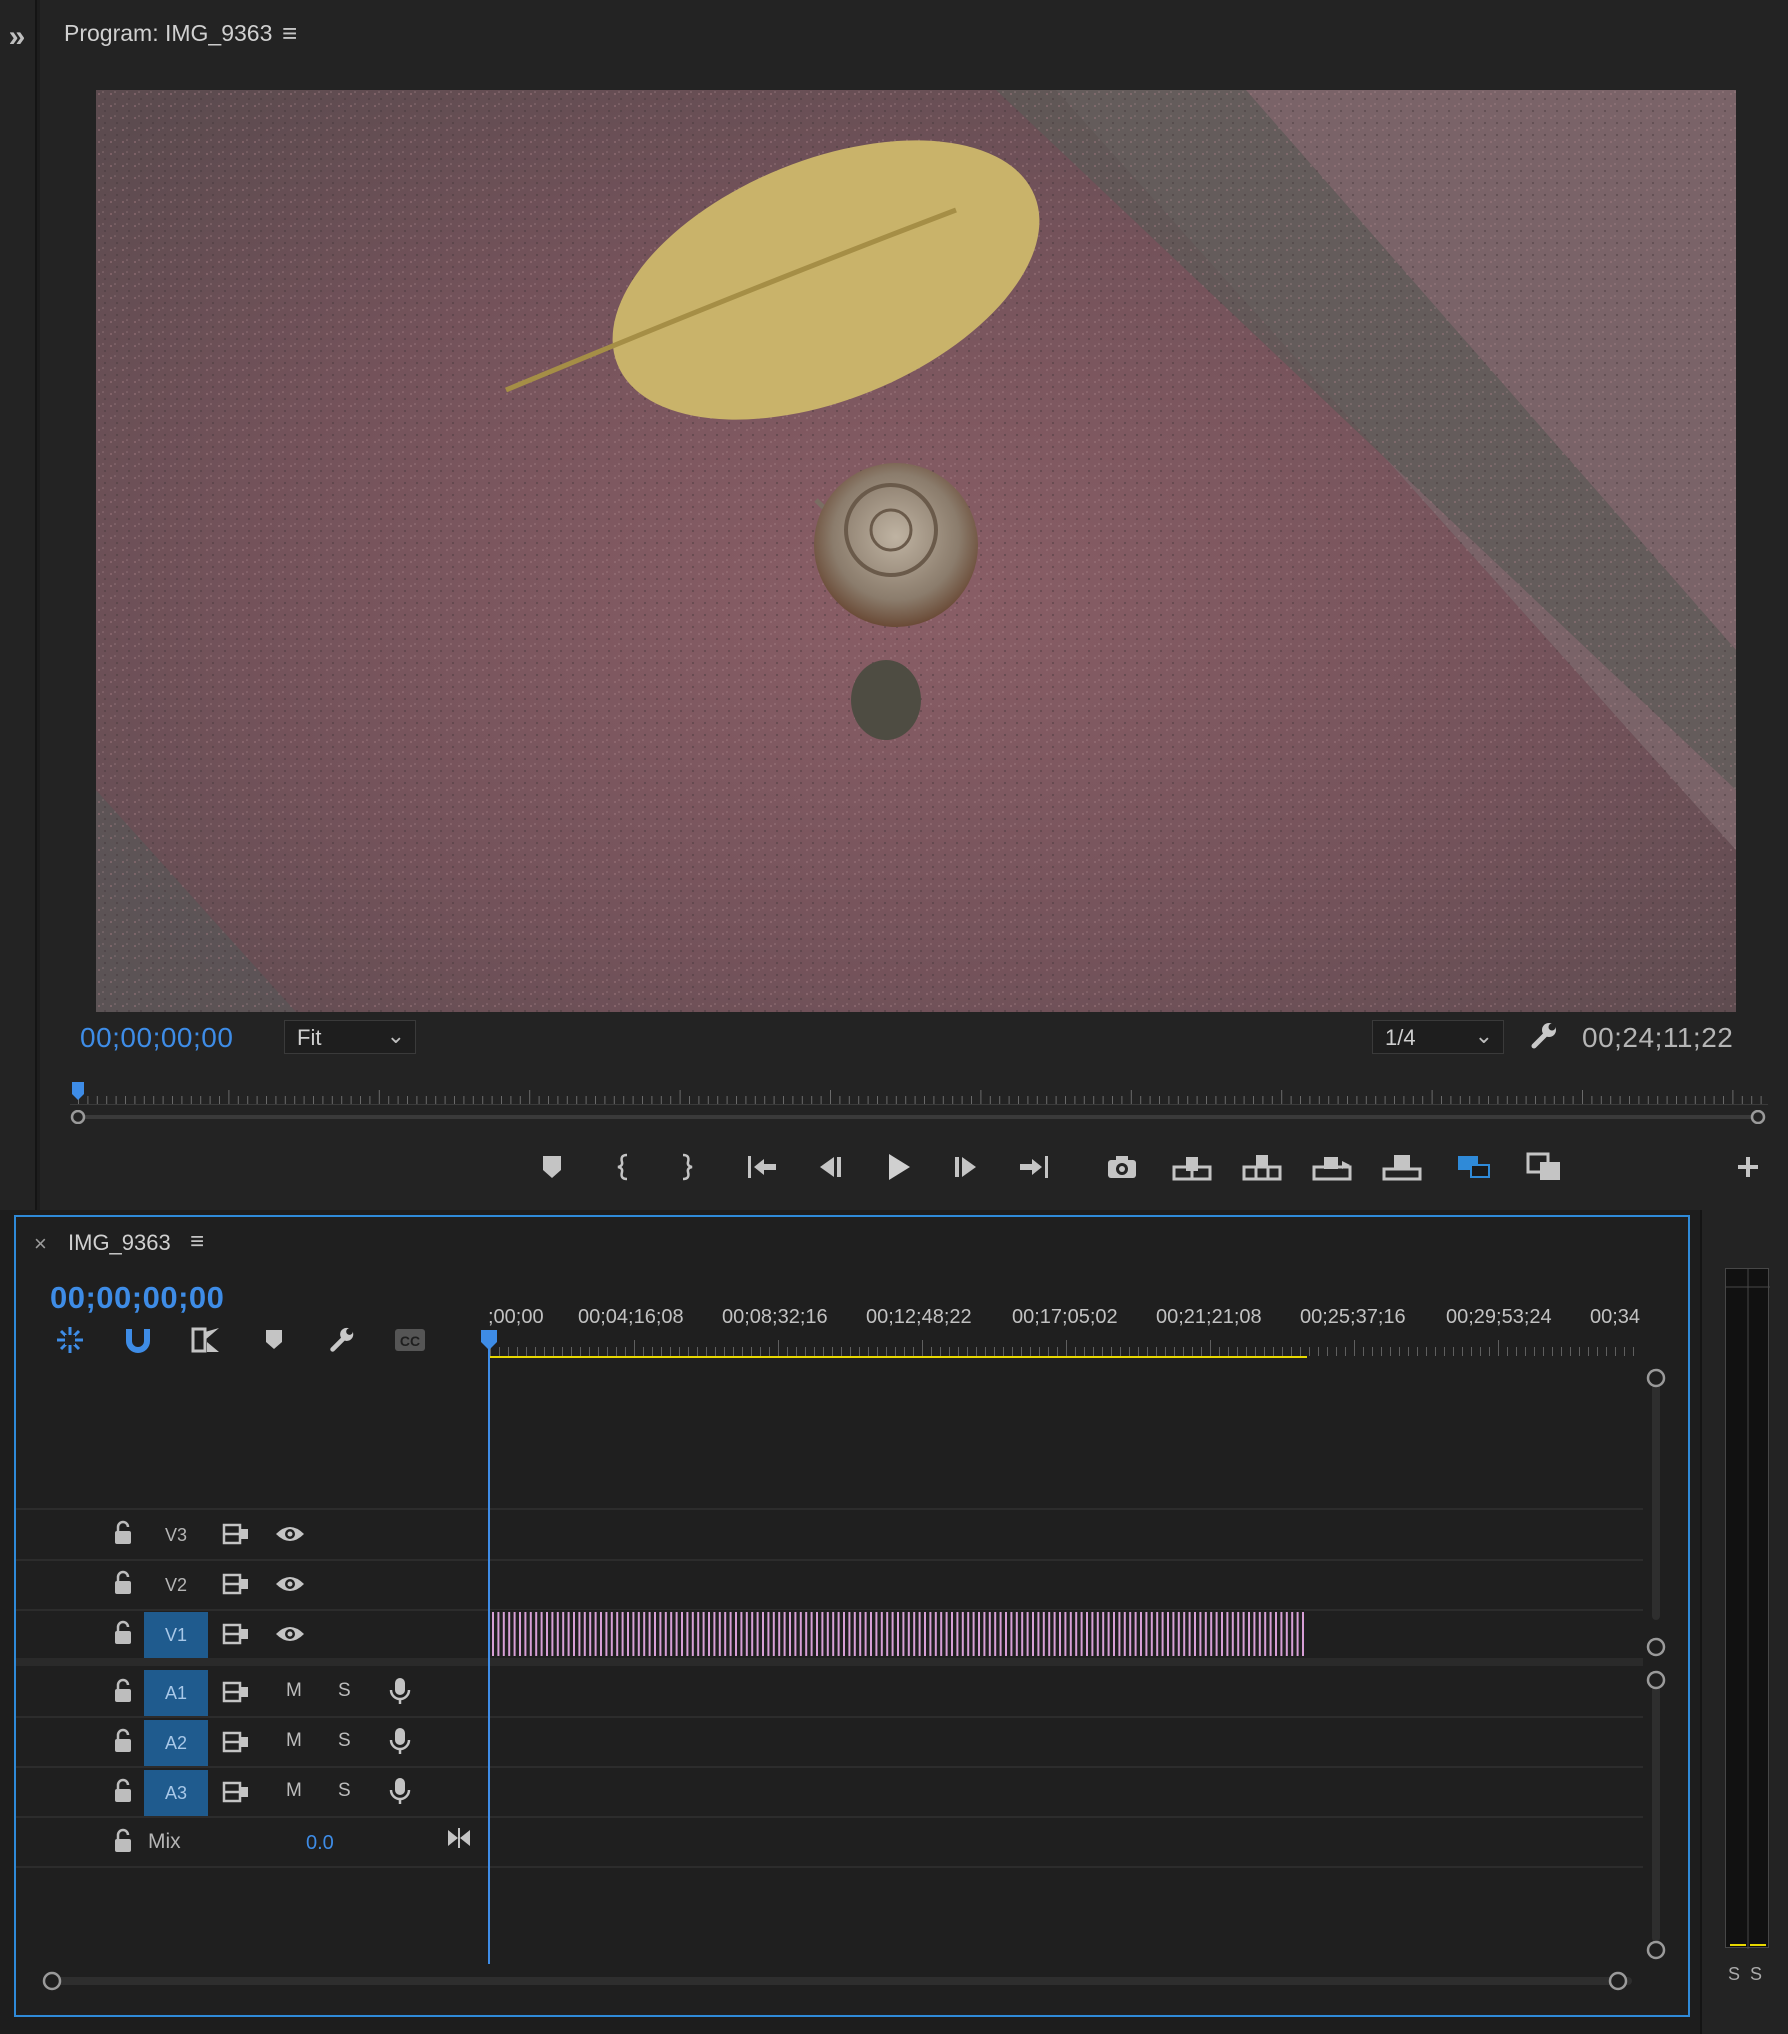 The height and width of the screenshot is (2034, 1788). Describe the element at coordinates (156, 1038) in the screenshot. I see `program-current-timecode: 00;00;00;00` at that location.